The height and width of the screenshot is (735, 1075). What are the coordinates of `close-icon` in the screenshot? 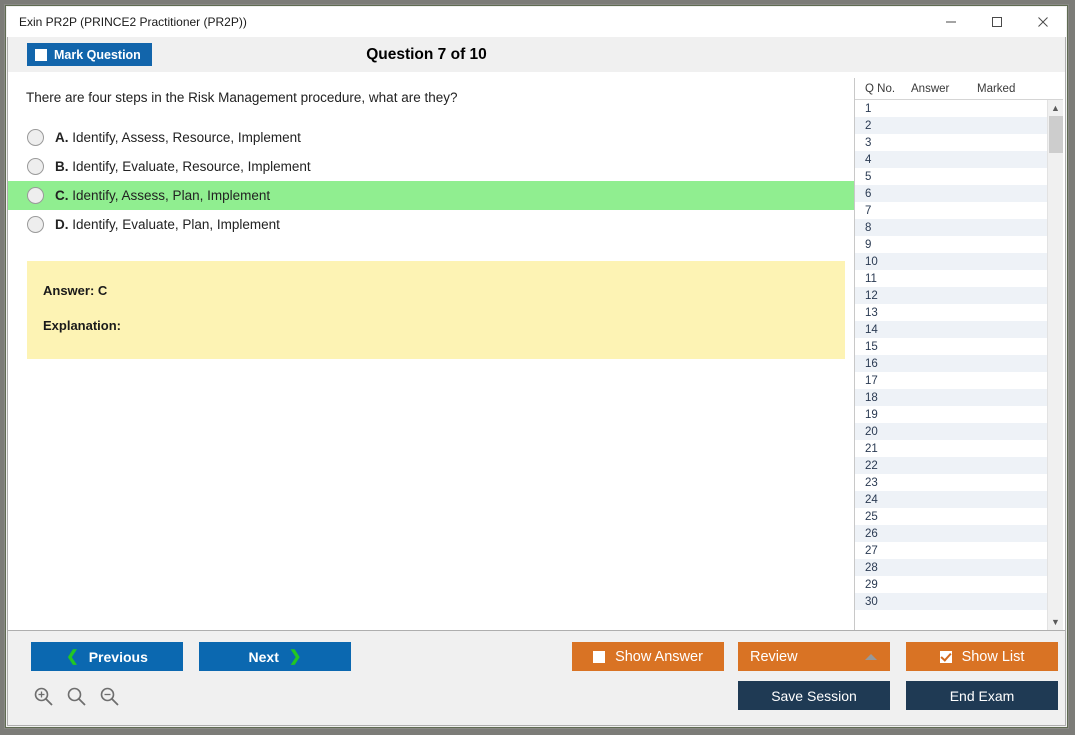 It's located at (1043, 22).